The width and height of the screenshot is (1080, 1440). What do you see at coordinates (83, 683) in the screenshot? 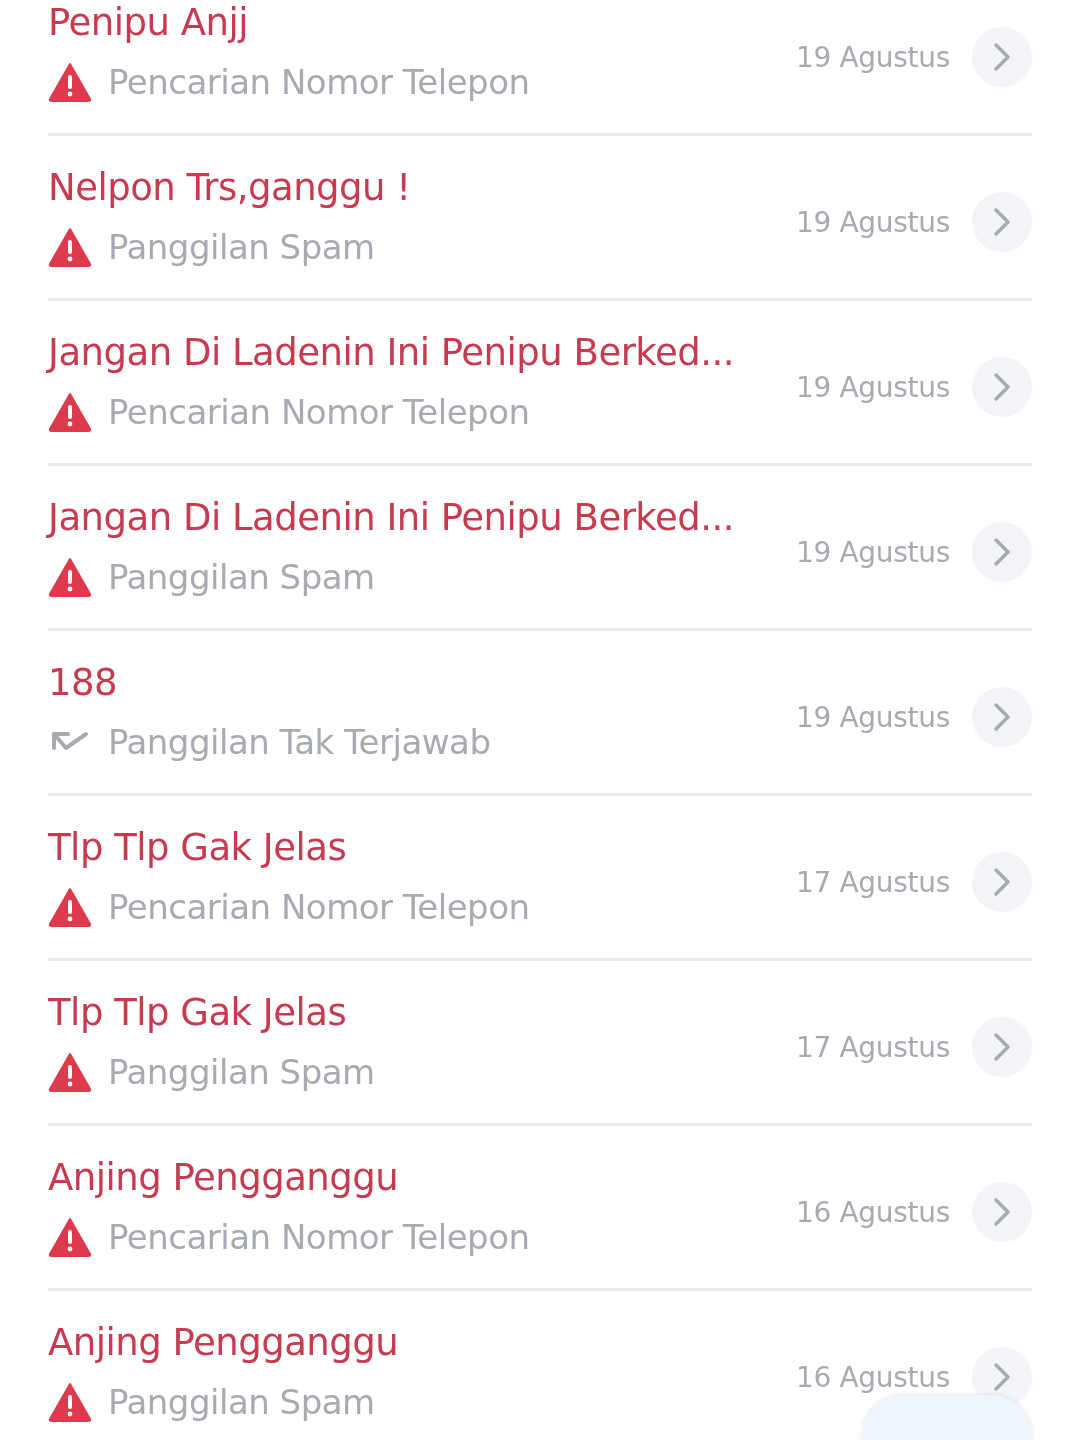
I see `contact-name: 188` at bounding box center [83, 683].